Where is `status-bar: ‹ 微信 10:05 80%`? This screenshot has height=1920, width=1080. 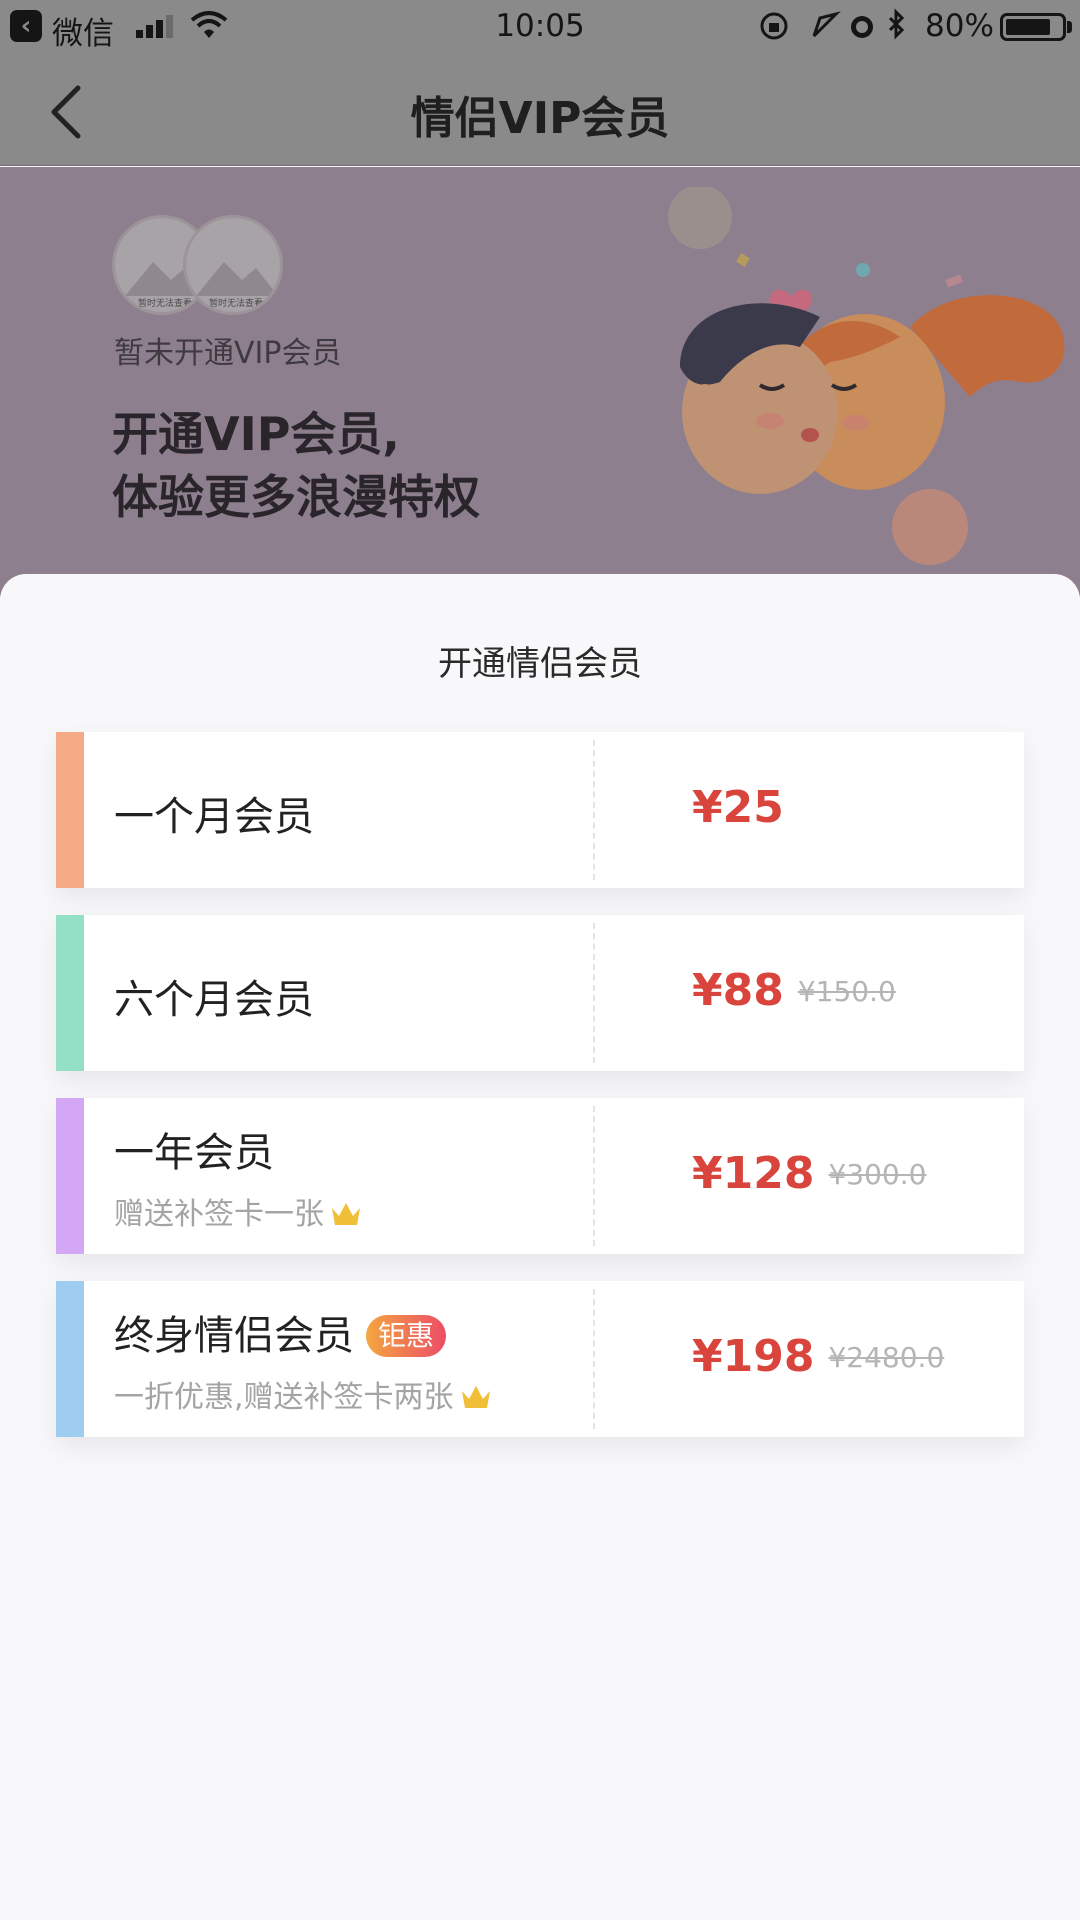
status-bar: ‹ 微信 10:05 80% is located at coordinates (540, 27).